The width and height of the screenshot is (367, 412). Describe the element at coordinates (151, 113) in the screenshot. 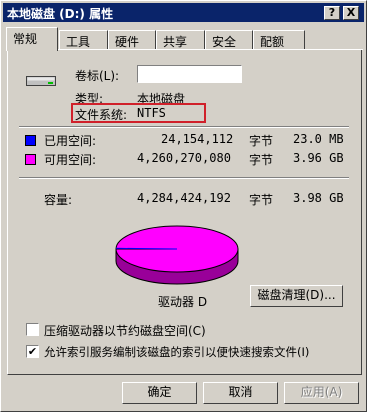

I see `filesystem-value: NTFS` at that location.